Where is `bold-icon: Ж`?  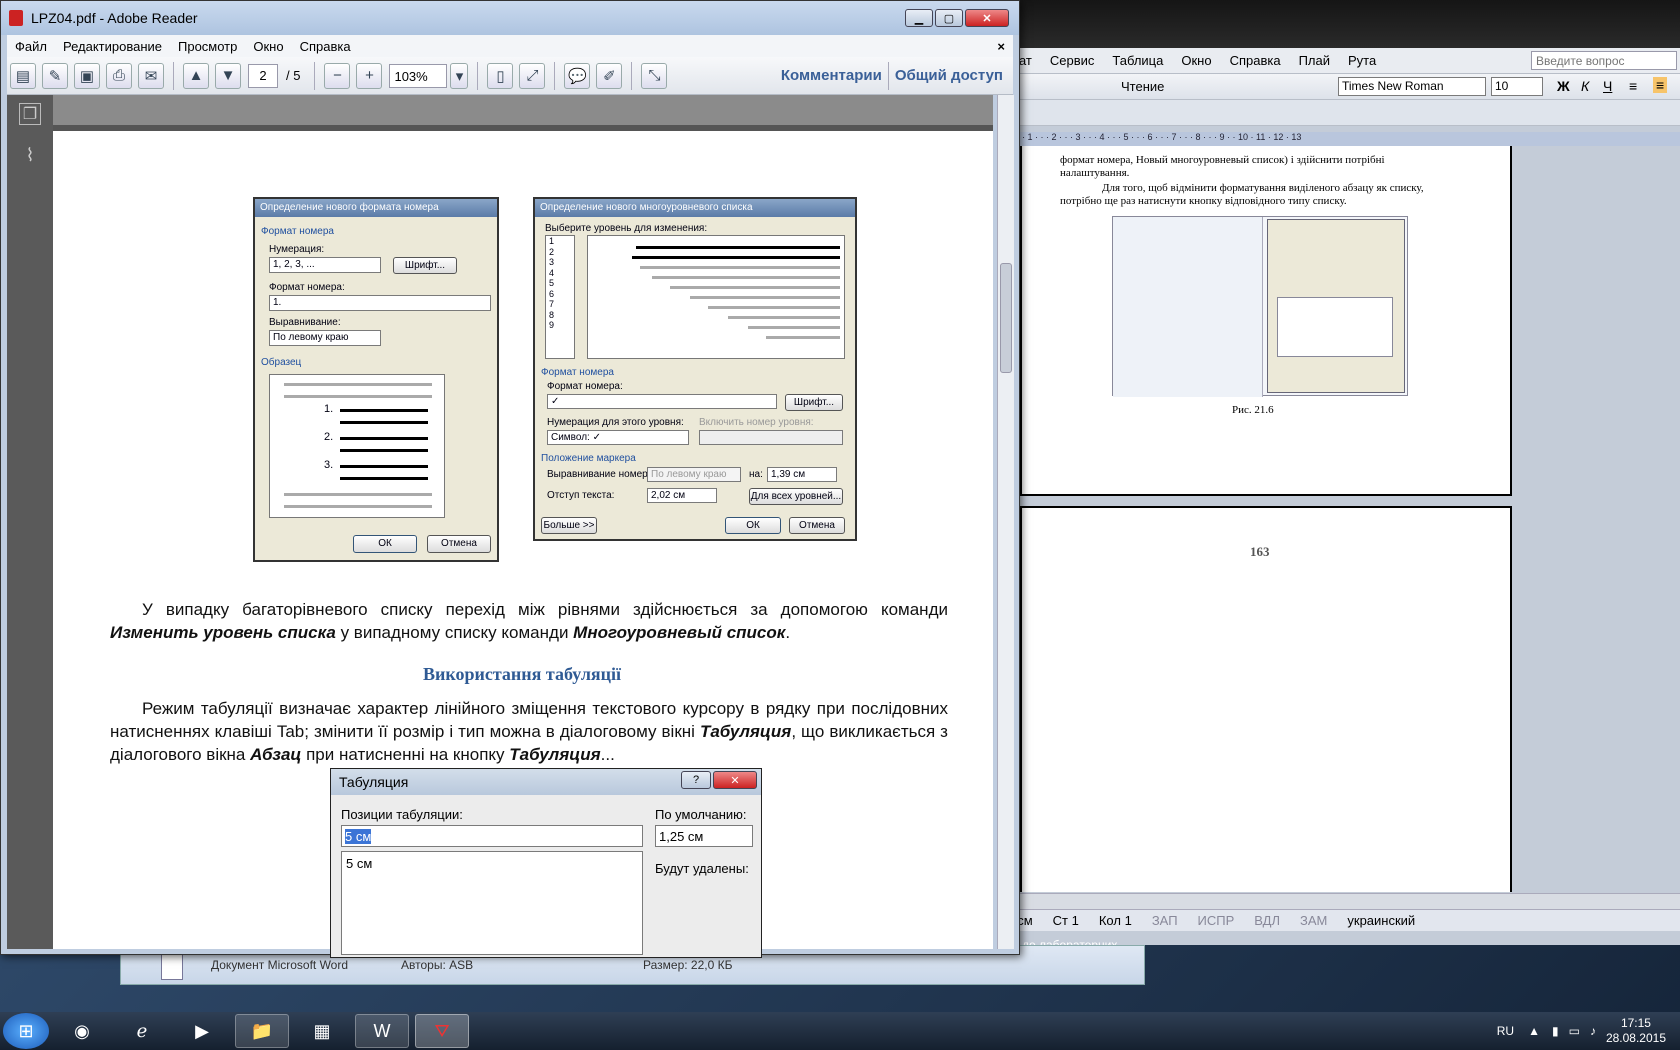 bold-icon: Ж is located at coordinates (1563, 86).